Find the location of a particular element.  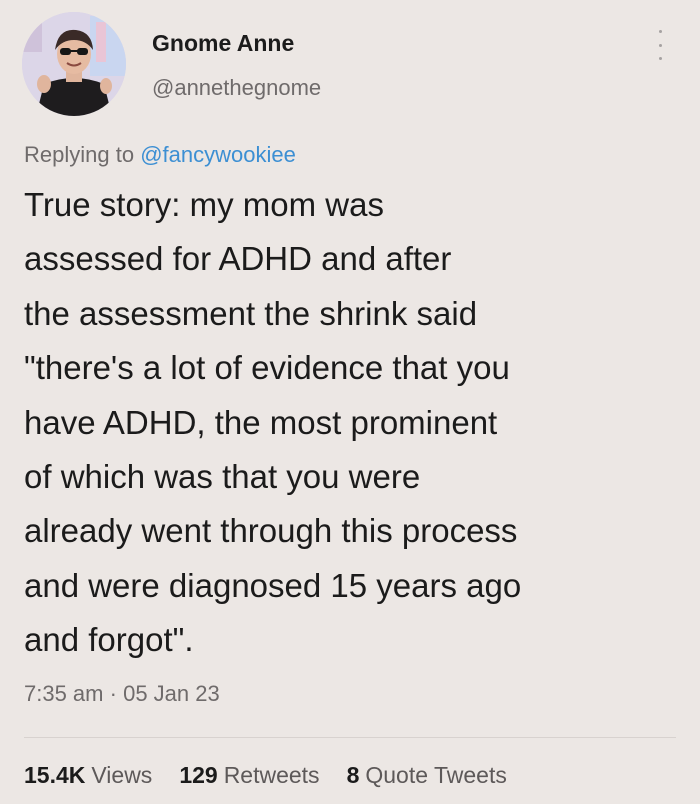

more-vertical-icon is located at coordinates (660, 45).